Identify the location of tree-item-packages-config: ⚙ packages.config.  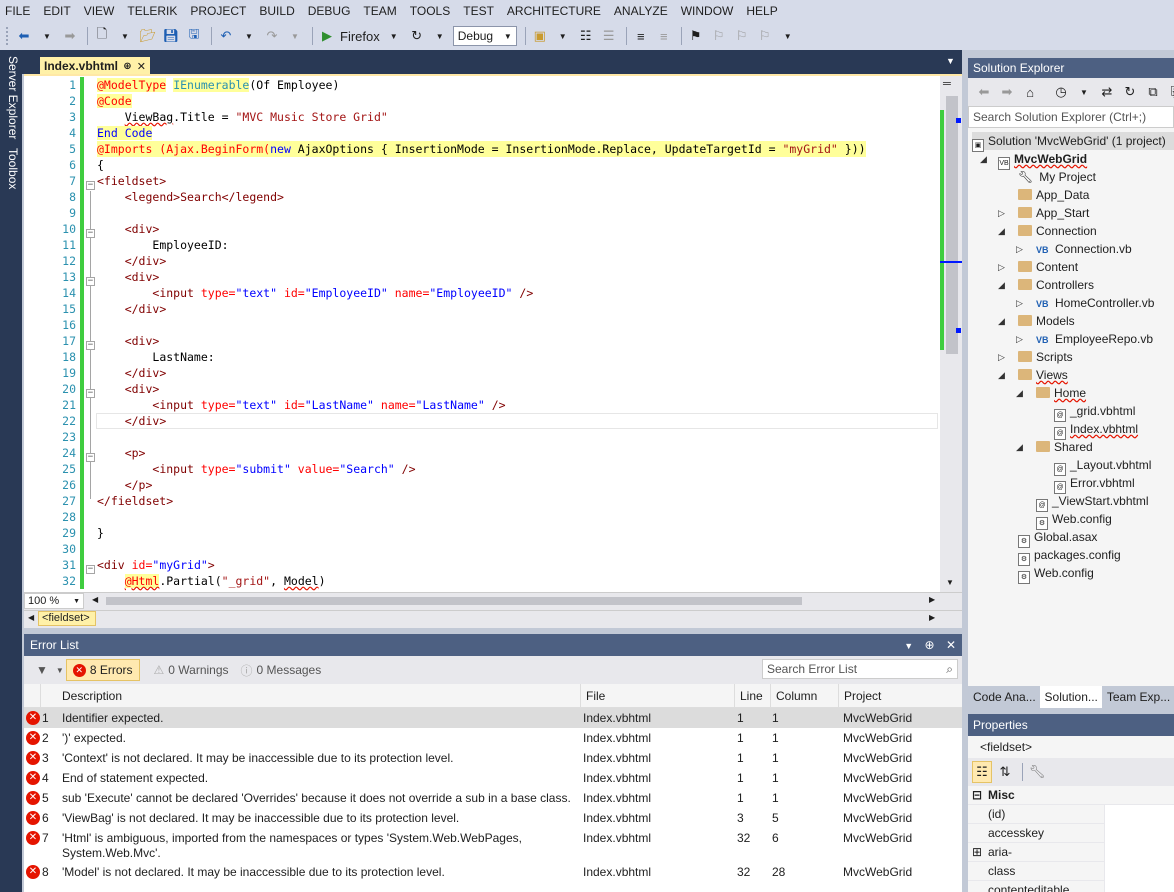
(1069, 556).